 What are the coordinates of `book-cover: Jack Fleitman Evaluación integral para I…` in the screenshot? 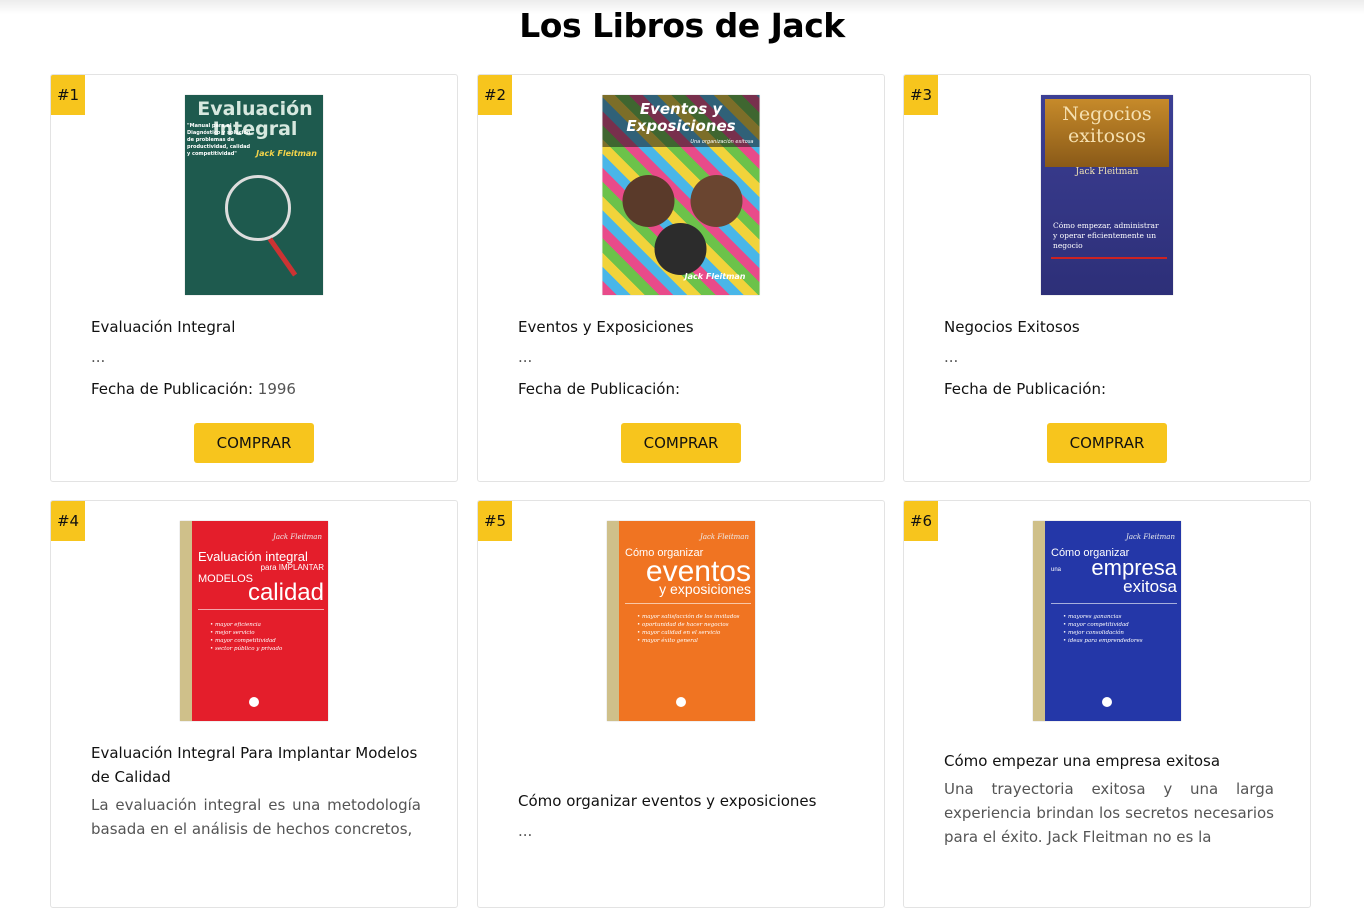 It's located at (254, 621).